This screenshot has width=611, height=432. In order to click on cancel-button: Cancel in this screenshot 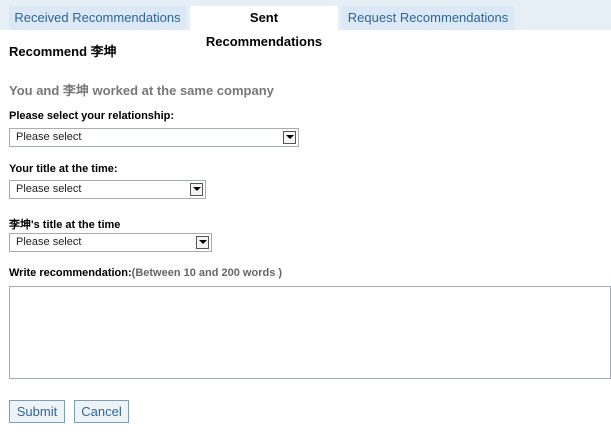, I will do `click(101, 411)`.